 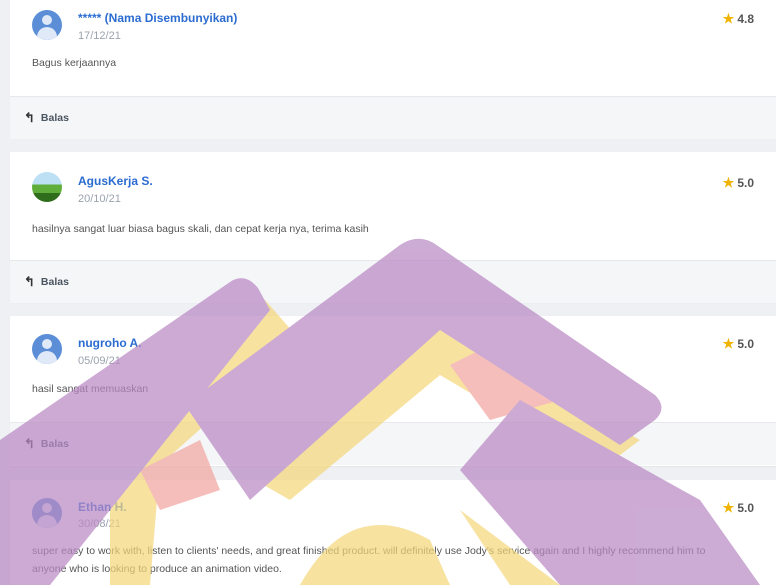 What do you see at coordinates (47, 187) in the screenshot?
I see `user-photo-avatar` at bounding box center [47, 187].